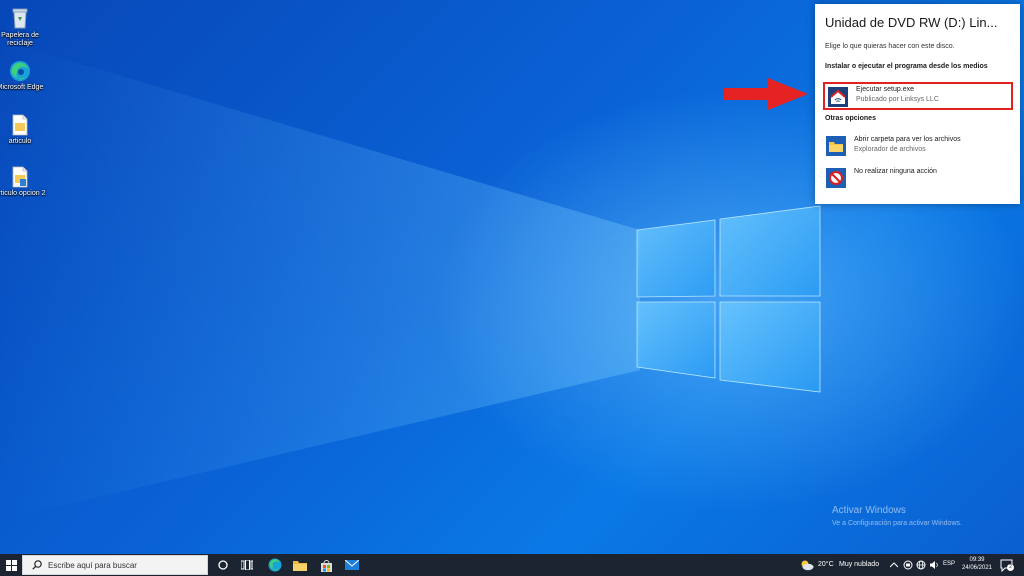  I want to click on desktop-icon-articulo: articulo, so click(23, 130).